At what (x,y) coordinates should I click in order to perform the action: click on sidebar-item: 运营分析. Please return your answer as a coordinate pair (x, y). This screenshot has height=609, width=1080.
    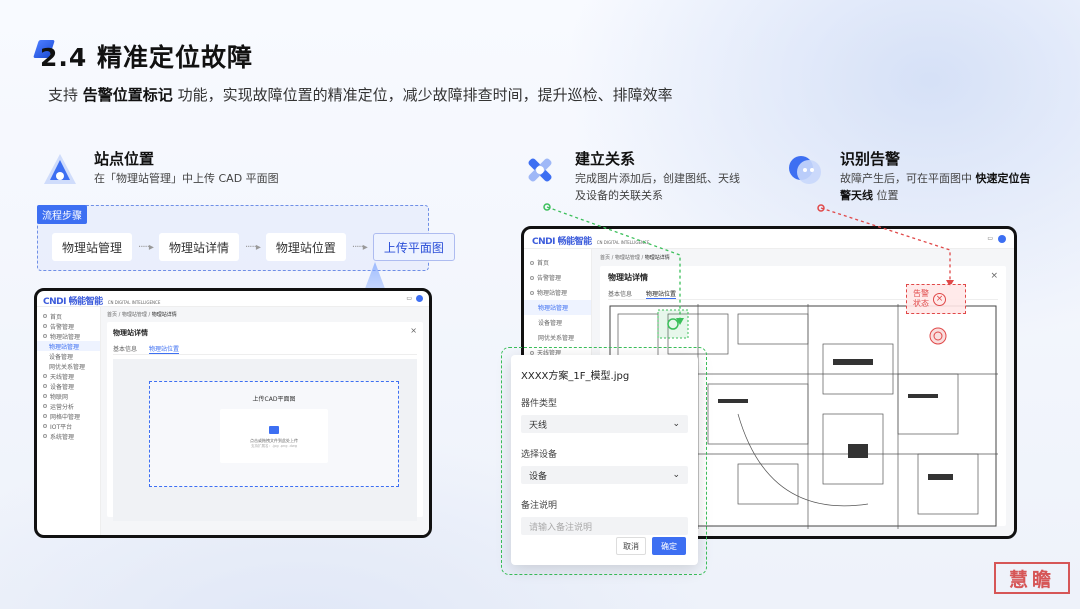
    Looking at the image, I should click on (68, 406).